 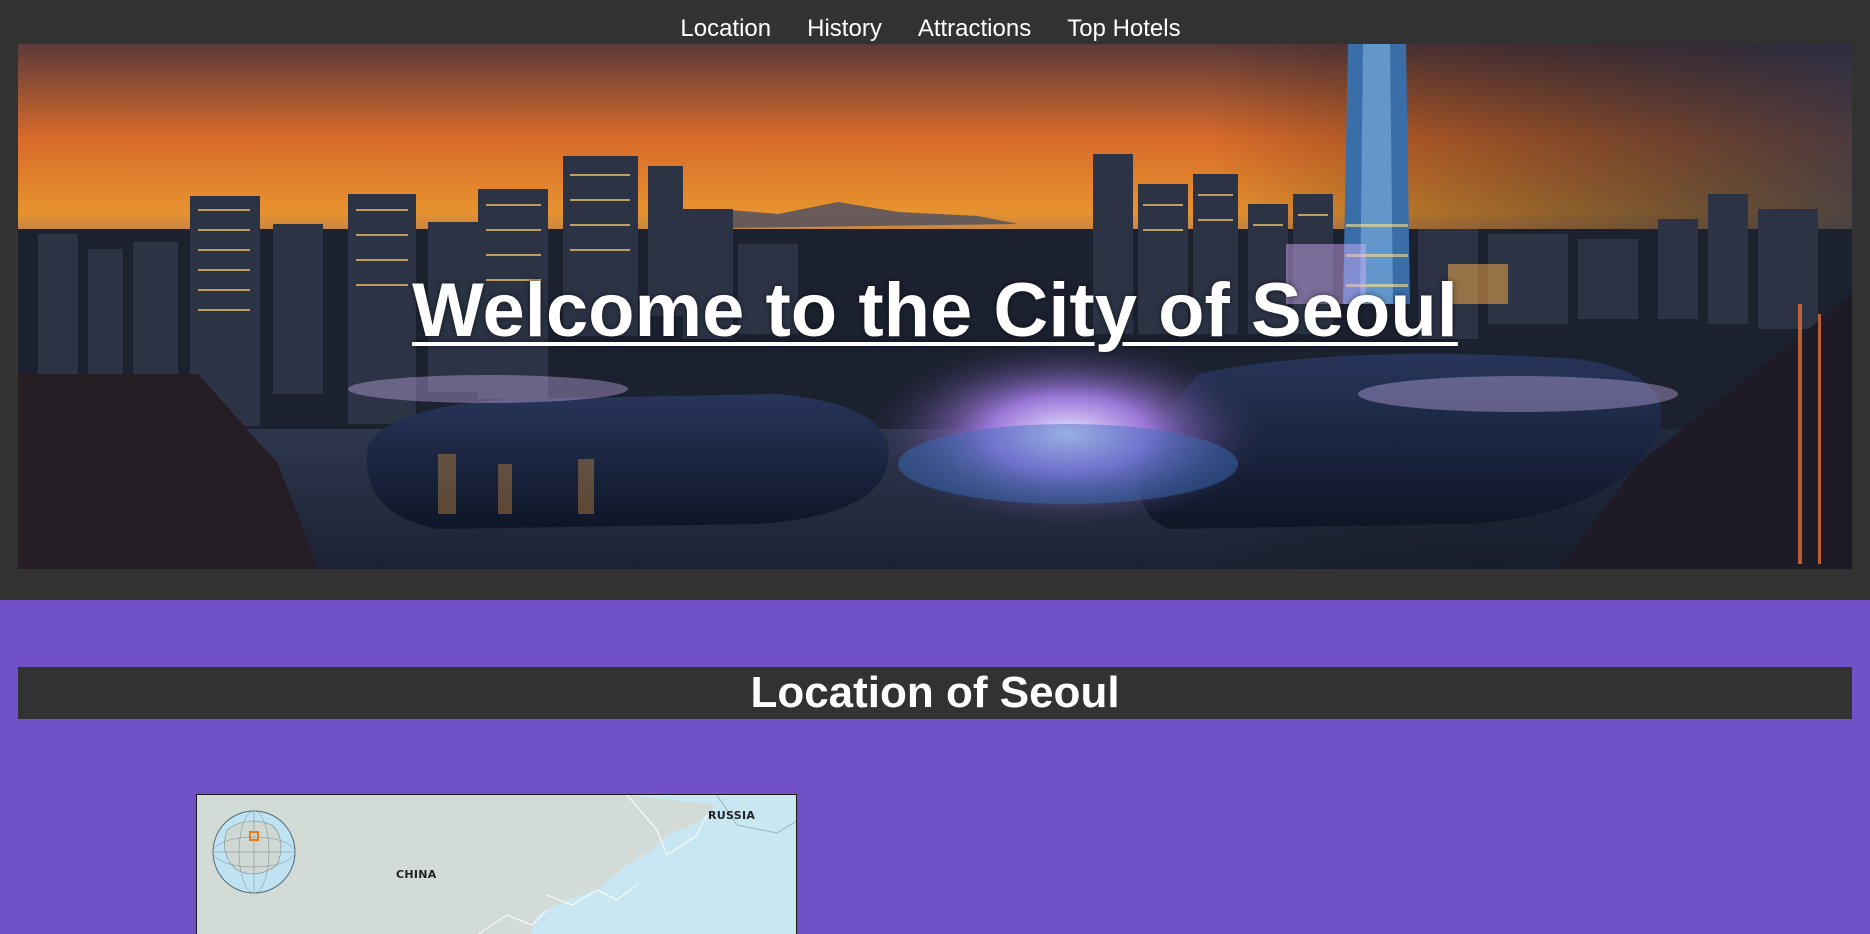 I want to click on globe-locator-icon, so click(x=254, y=852).